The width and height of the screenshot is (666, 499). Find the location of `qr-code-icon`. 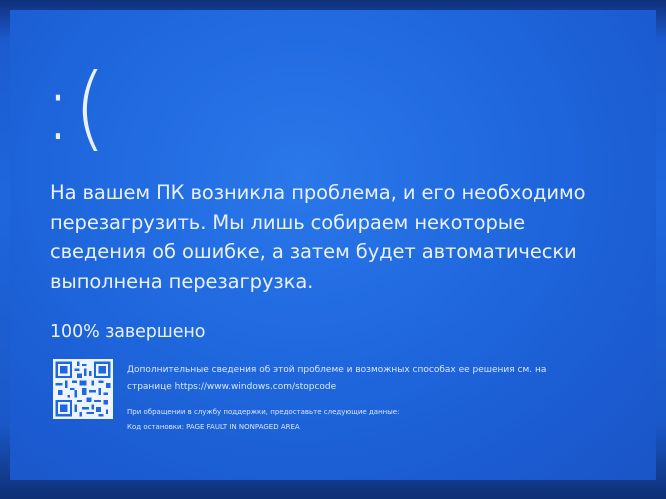

qr-code-icon is located at coordinates (83, 389).